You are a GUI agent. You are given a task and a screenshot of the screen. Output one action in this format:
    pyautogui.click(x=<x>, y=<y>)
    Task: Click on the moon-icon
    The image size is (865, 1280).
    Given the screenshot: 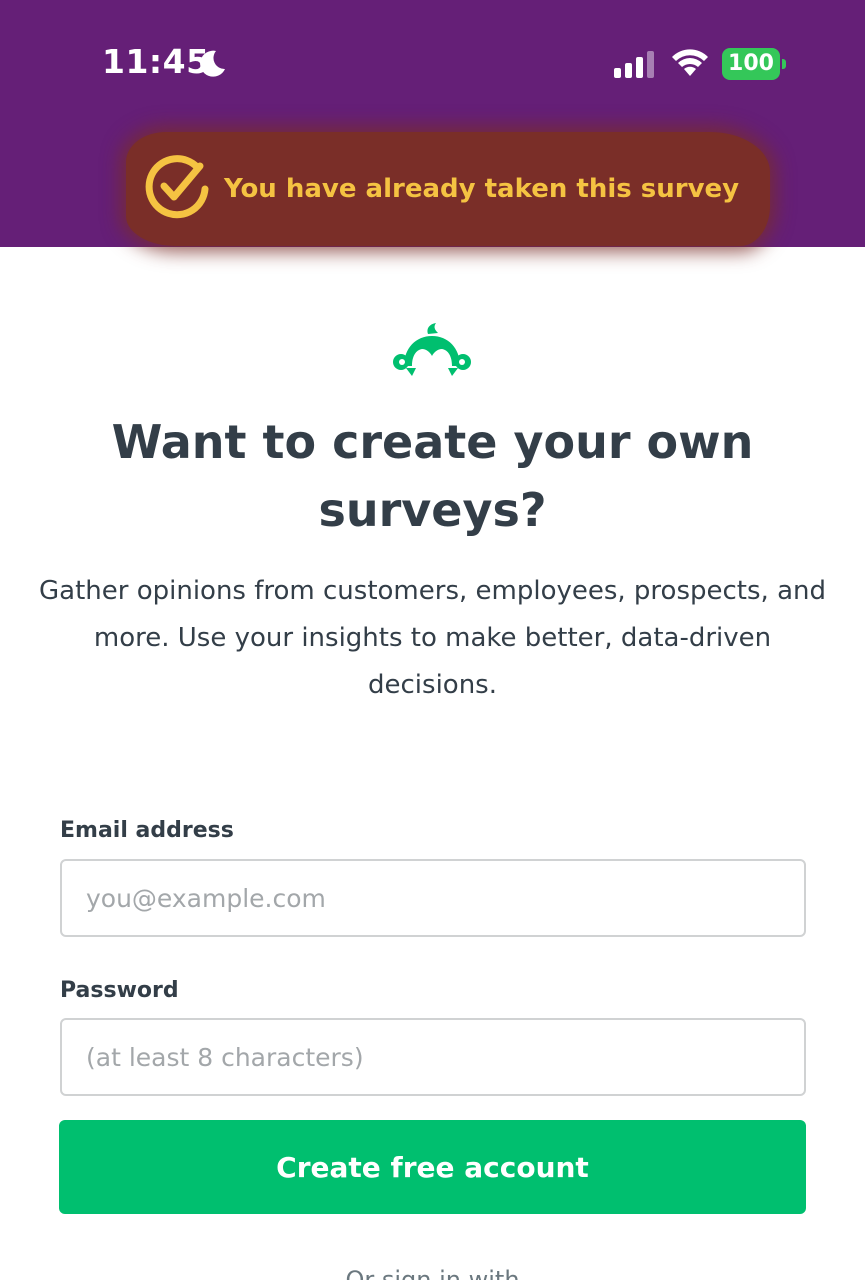 What is the action you would take?
    pyautogui.click(x=212, y=63)
    